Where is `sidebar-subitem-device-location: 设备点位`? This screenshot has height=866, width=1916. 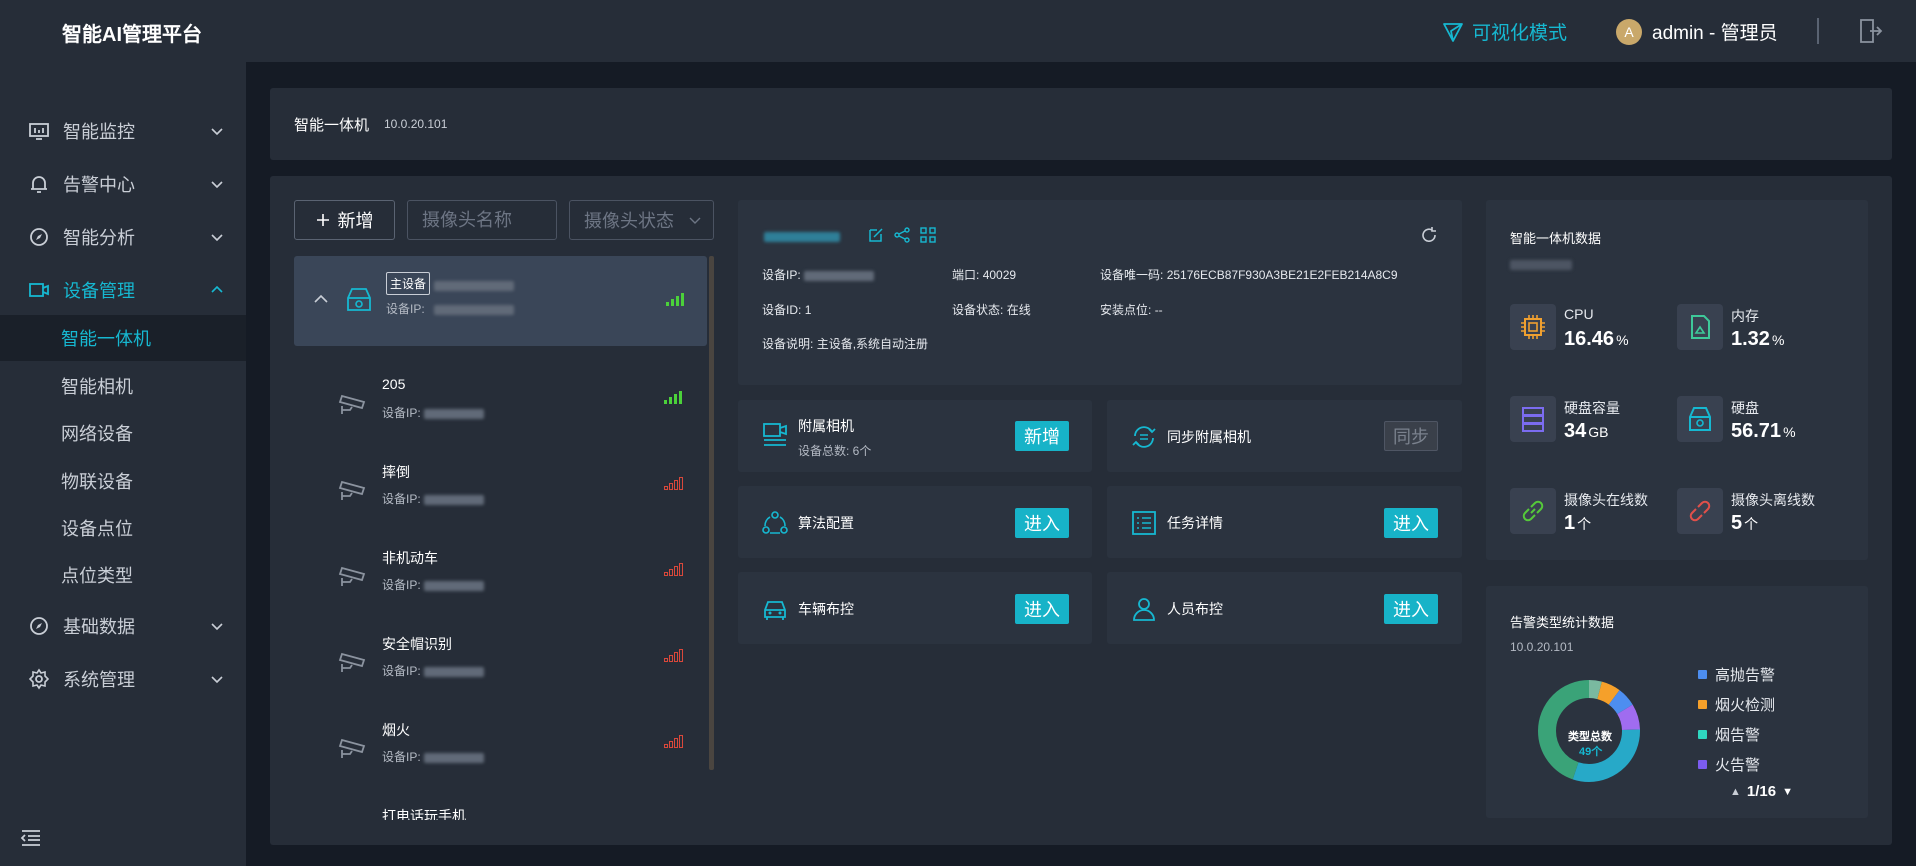
sidebar-subitem-device-location: 设备点位 is located at coordinates (123, 528).